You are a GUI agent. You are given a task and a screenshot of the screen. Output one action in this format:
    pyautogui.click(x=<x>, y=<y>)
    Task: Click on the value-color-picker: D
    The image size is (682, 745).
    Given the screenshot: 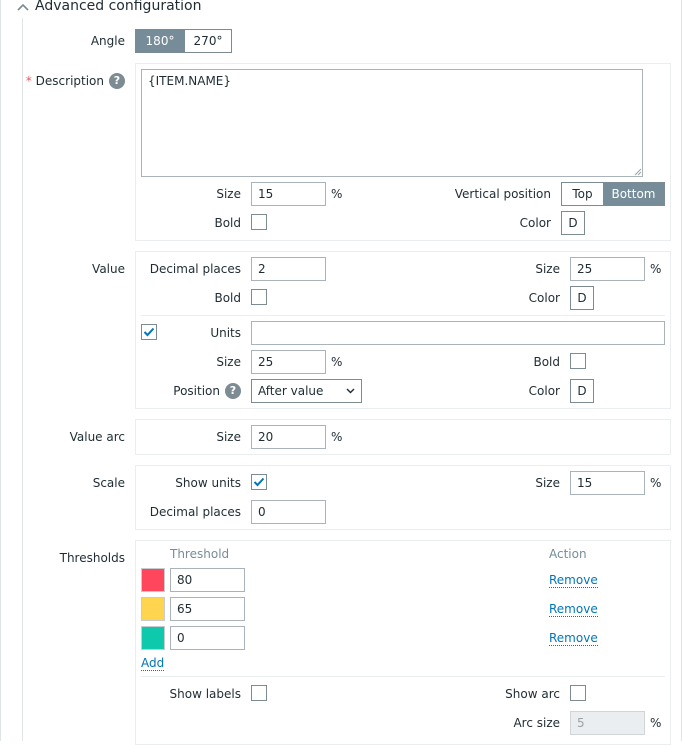 What is the action you would take?
    pyautogui.click(x=582, y=298)
    